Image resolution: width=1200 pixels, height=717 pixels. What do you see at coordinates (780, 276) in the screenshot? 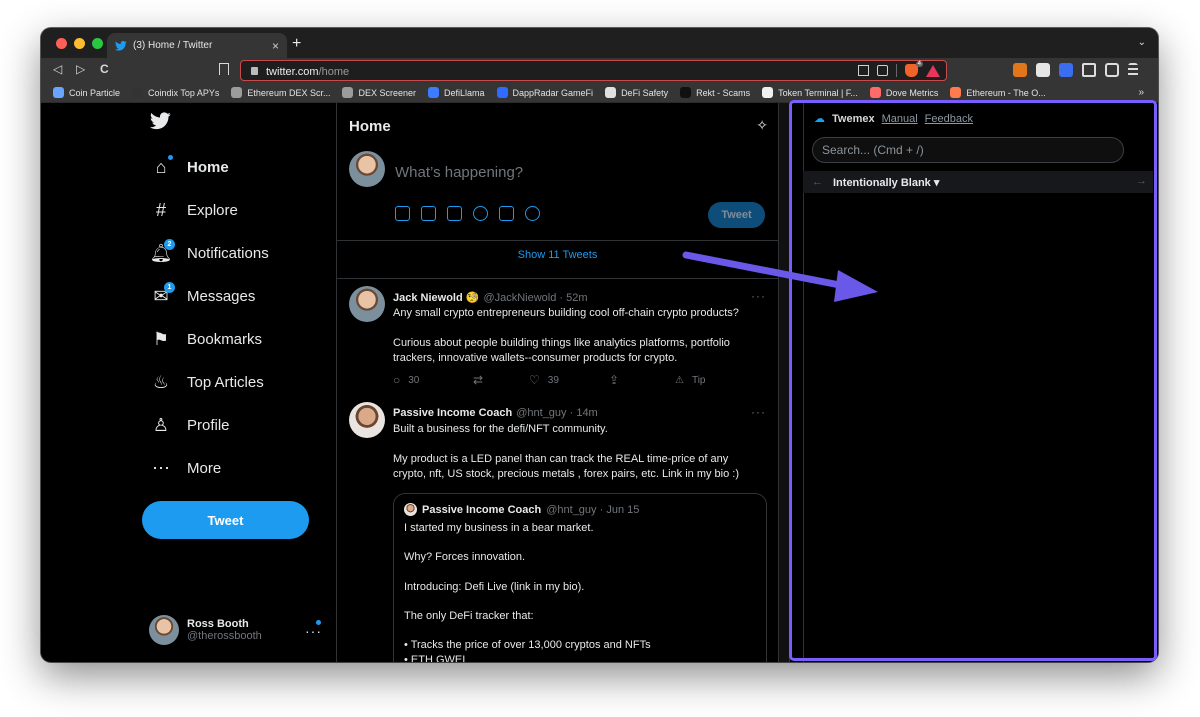
I see `annotation-arrow-icon` at bounding box center [780, 276].